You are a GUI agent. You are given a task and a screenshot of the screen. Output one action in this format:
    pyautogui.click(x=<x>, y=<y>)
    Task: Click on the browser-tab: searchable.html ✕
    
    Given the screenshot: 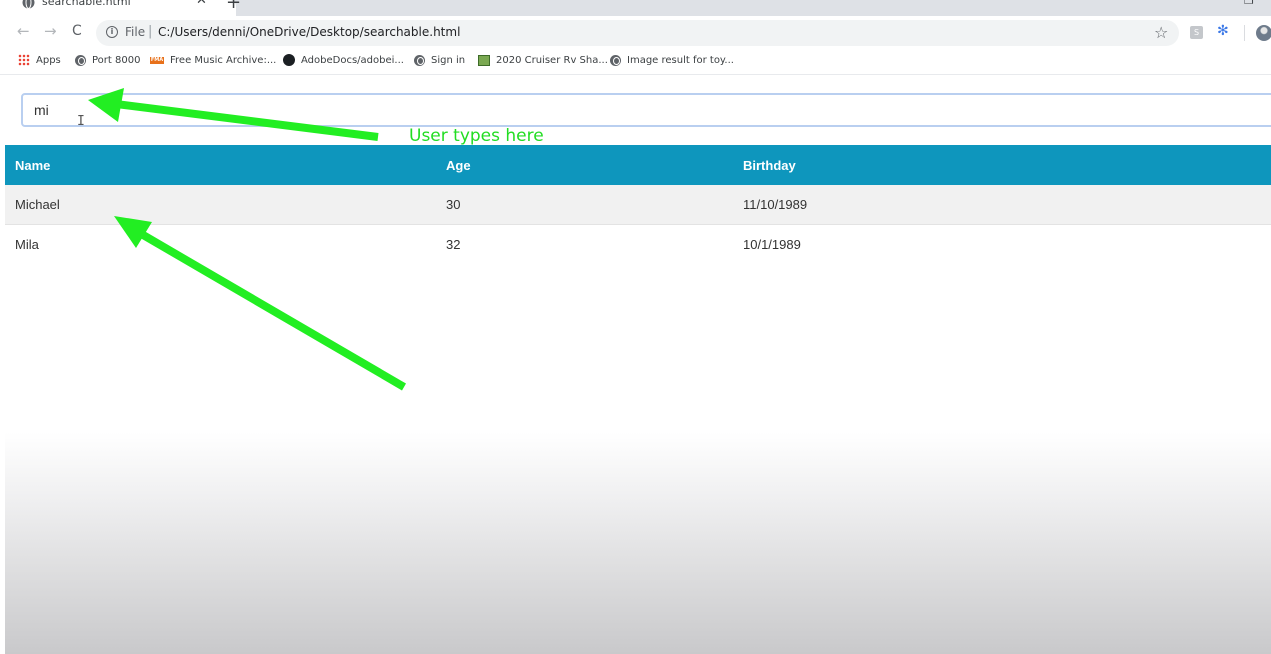 What is the action you would take?
    pyautogui.click(x=118, y=8)
    